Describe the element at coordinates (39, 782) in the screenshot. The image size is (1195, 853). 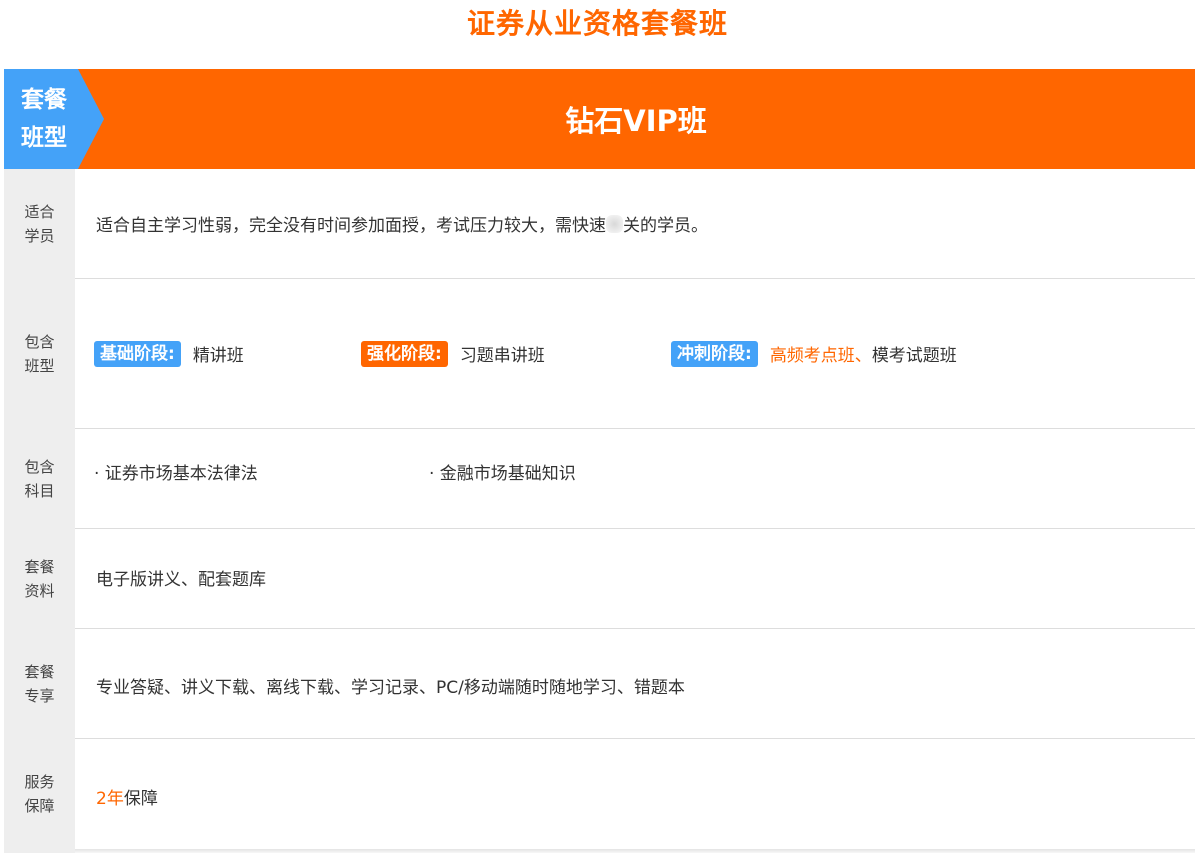
I see `row-label-line1: 服务` at that location.